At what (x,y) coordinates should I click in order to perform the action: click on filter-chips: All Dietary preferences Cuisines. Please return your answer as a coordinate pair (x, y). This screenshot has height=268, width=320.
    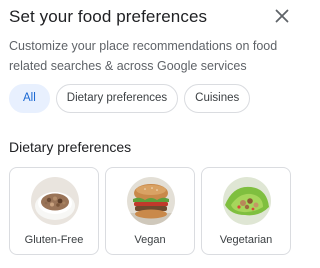
    Looking at the image, I should click on (130, 99).